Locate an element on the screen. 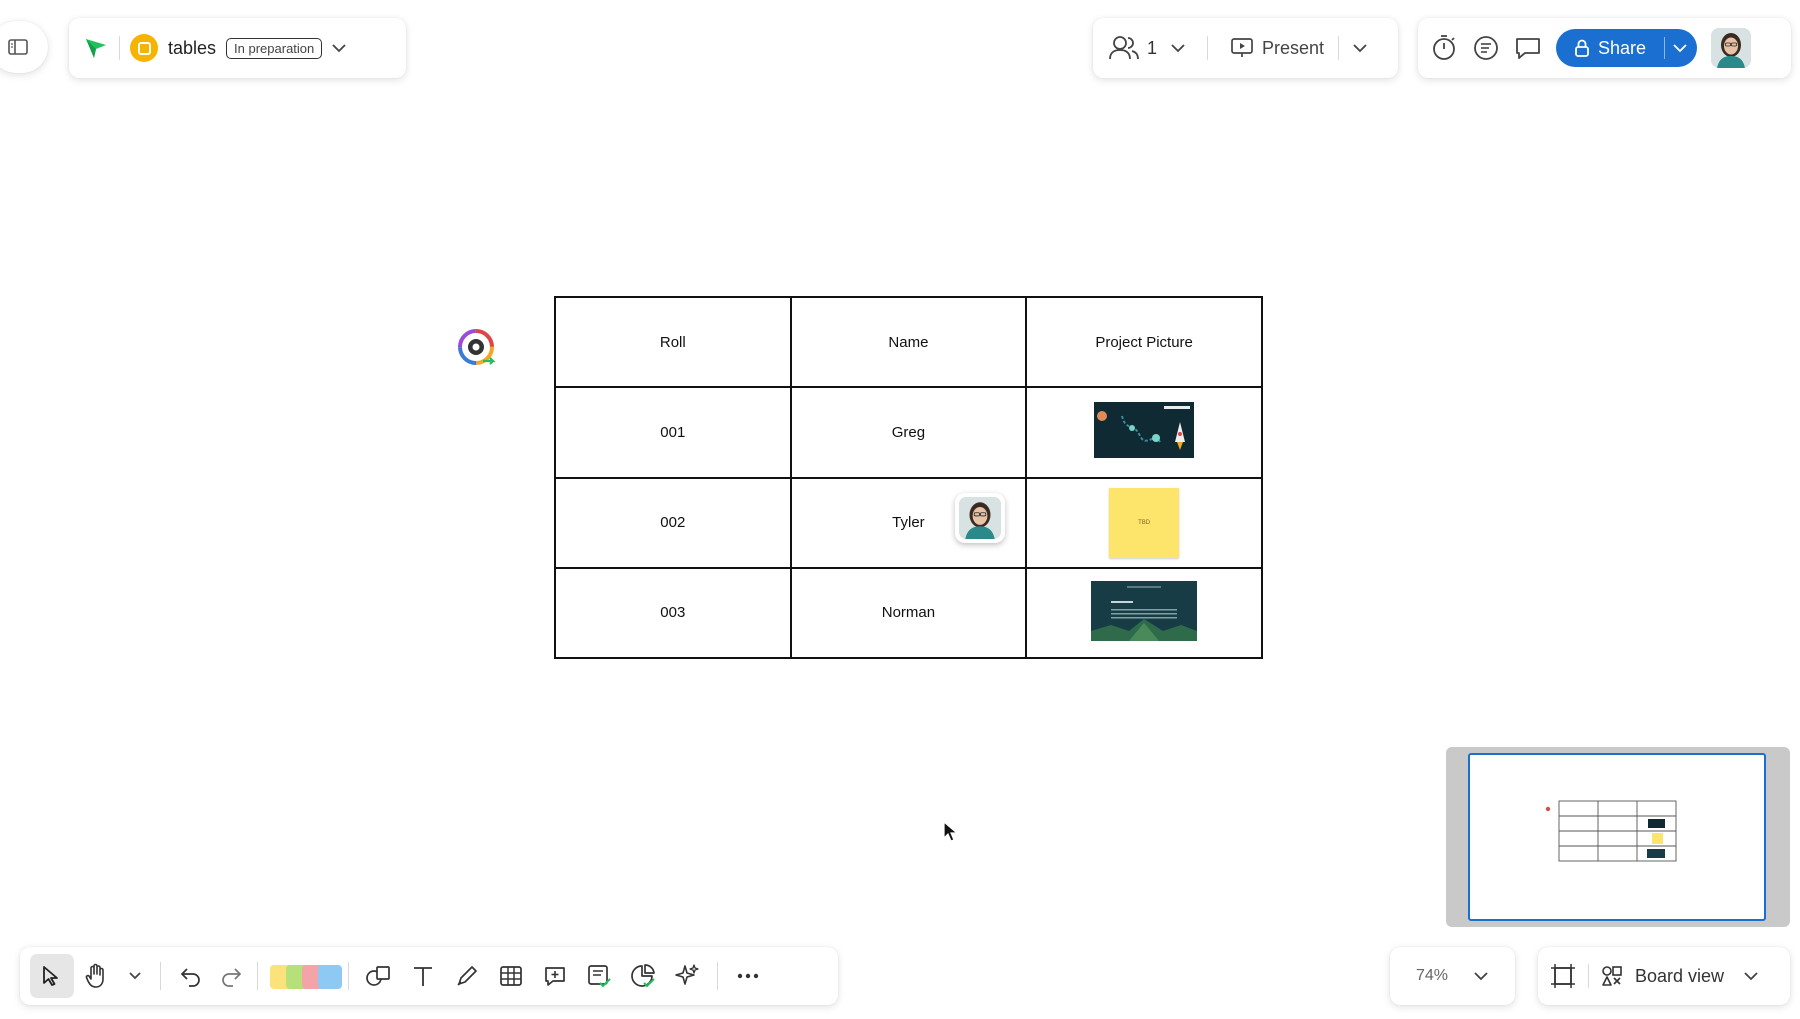 The image size is (1800, 1019). timer-icon is located at coordinates (1444, 48).